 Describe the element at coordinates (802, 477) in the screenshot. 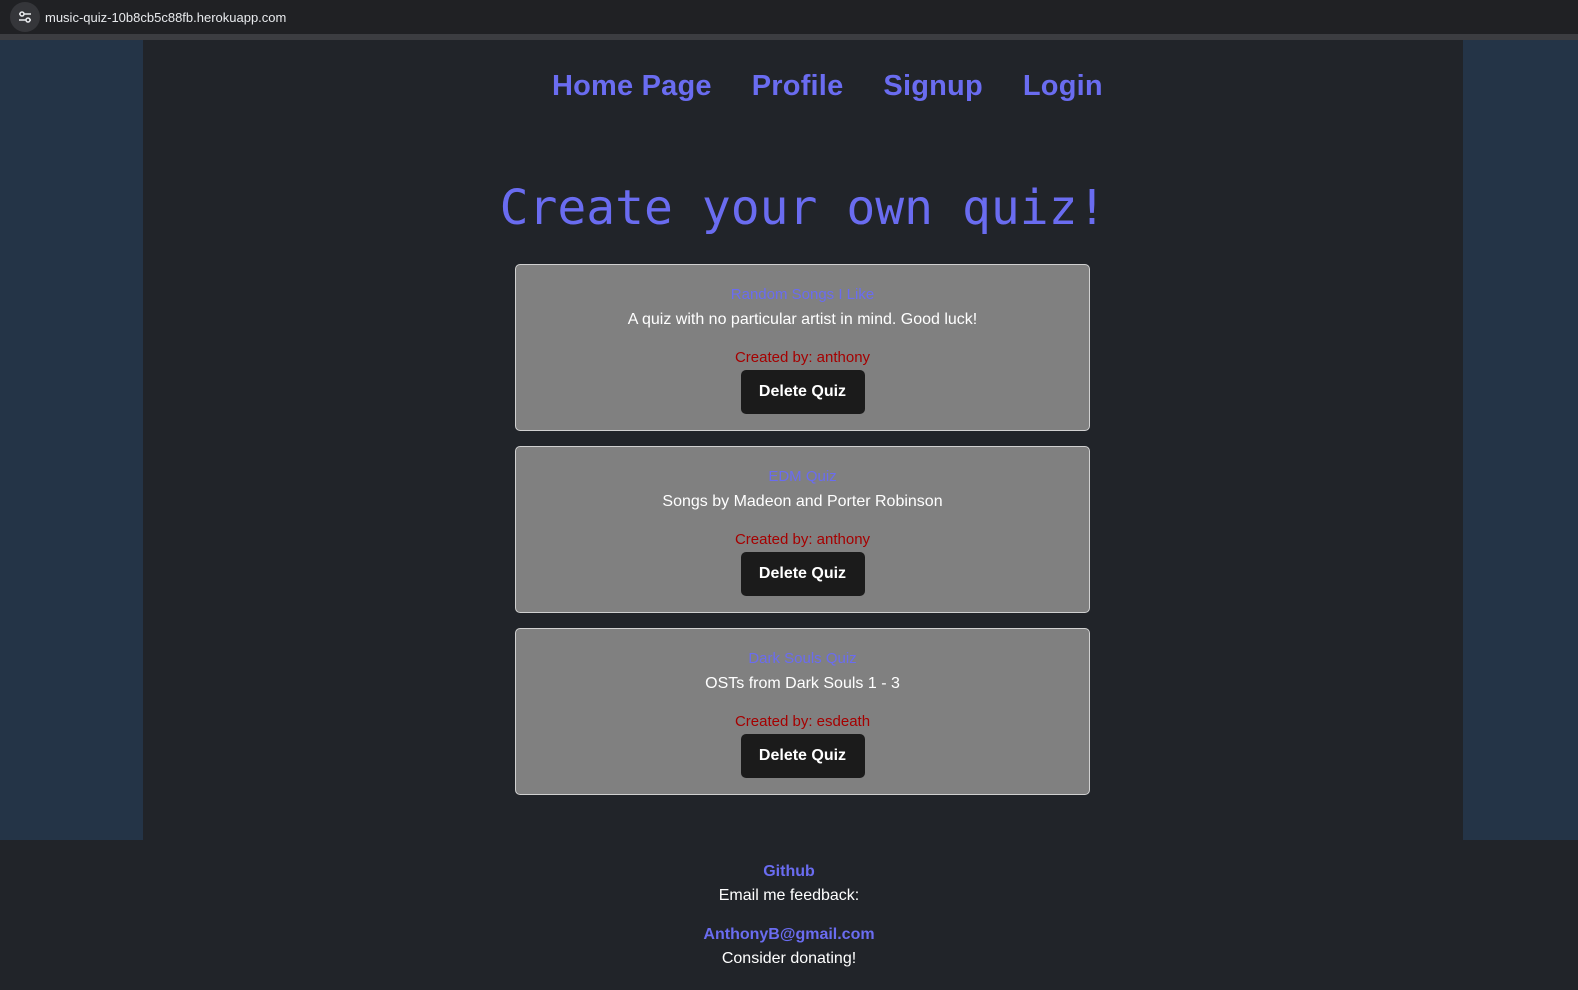

I see `quiz-title-link: EDM Quiz` at that location.